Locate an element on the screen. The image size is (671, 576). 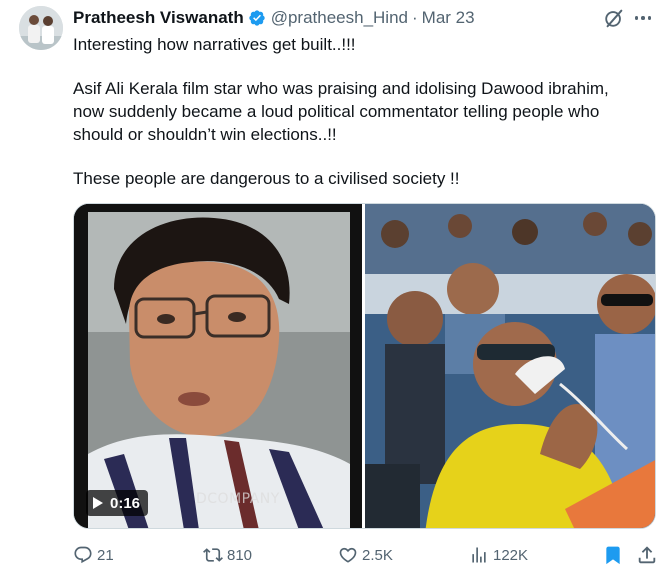
reply-icon is located at coordinates (83, 555).